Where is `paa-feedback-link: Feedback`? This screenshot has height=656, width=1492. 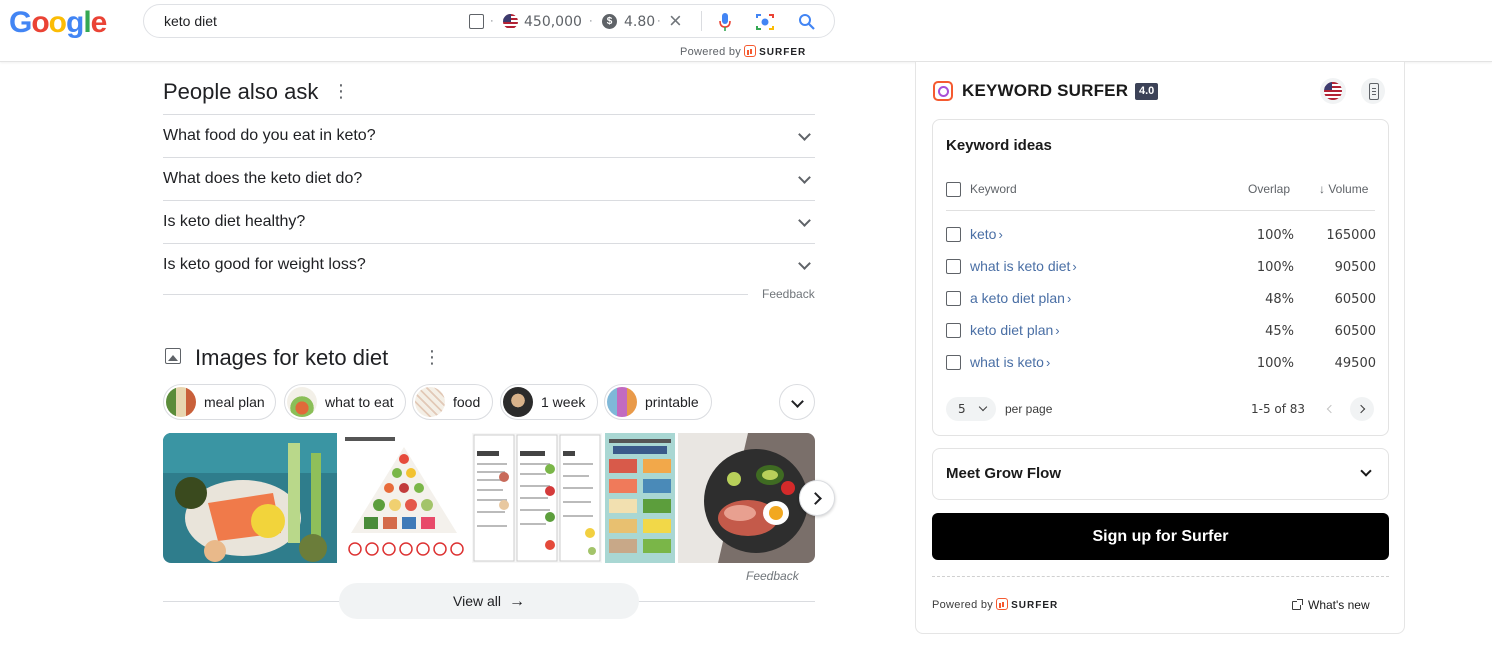 paa-feedback-link: Feedback is located at coordinates (788, 294).